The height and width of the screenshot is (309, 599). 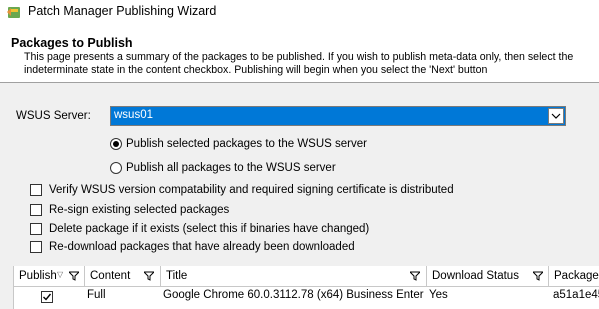 What do you see at coordinates (133, 115) in the screenshot?
I see `wsus-server-value: wsus01` at bounding box center [133, 115].